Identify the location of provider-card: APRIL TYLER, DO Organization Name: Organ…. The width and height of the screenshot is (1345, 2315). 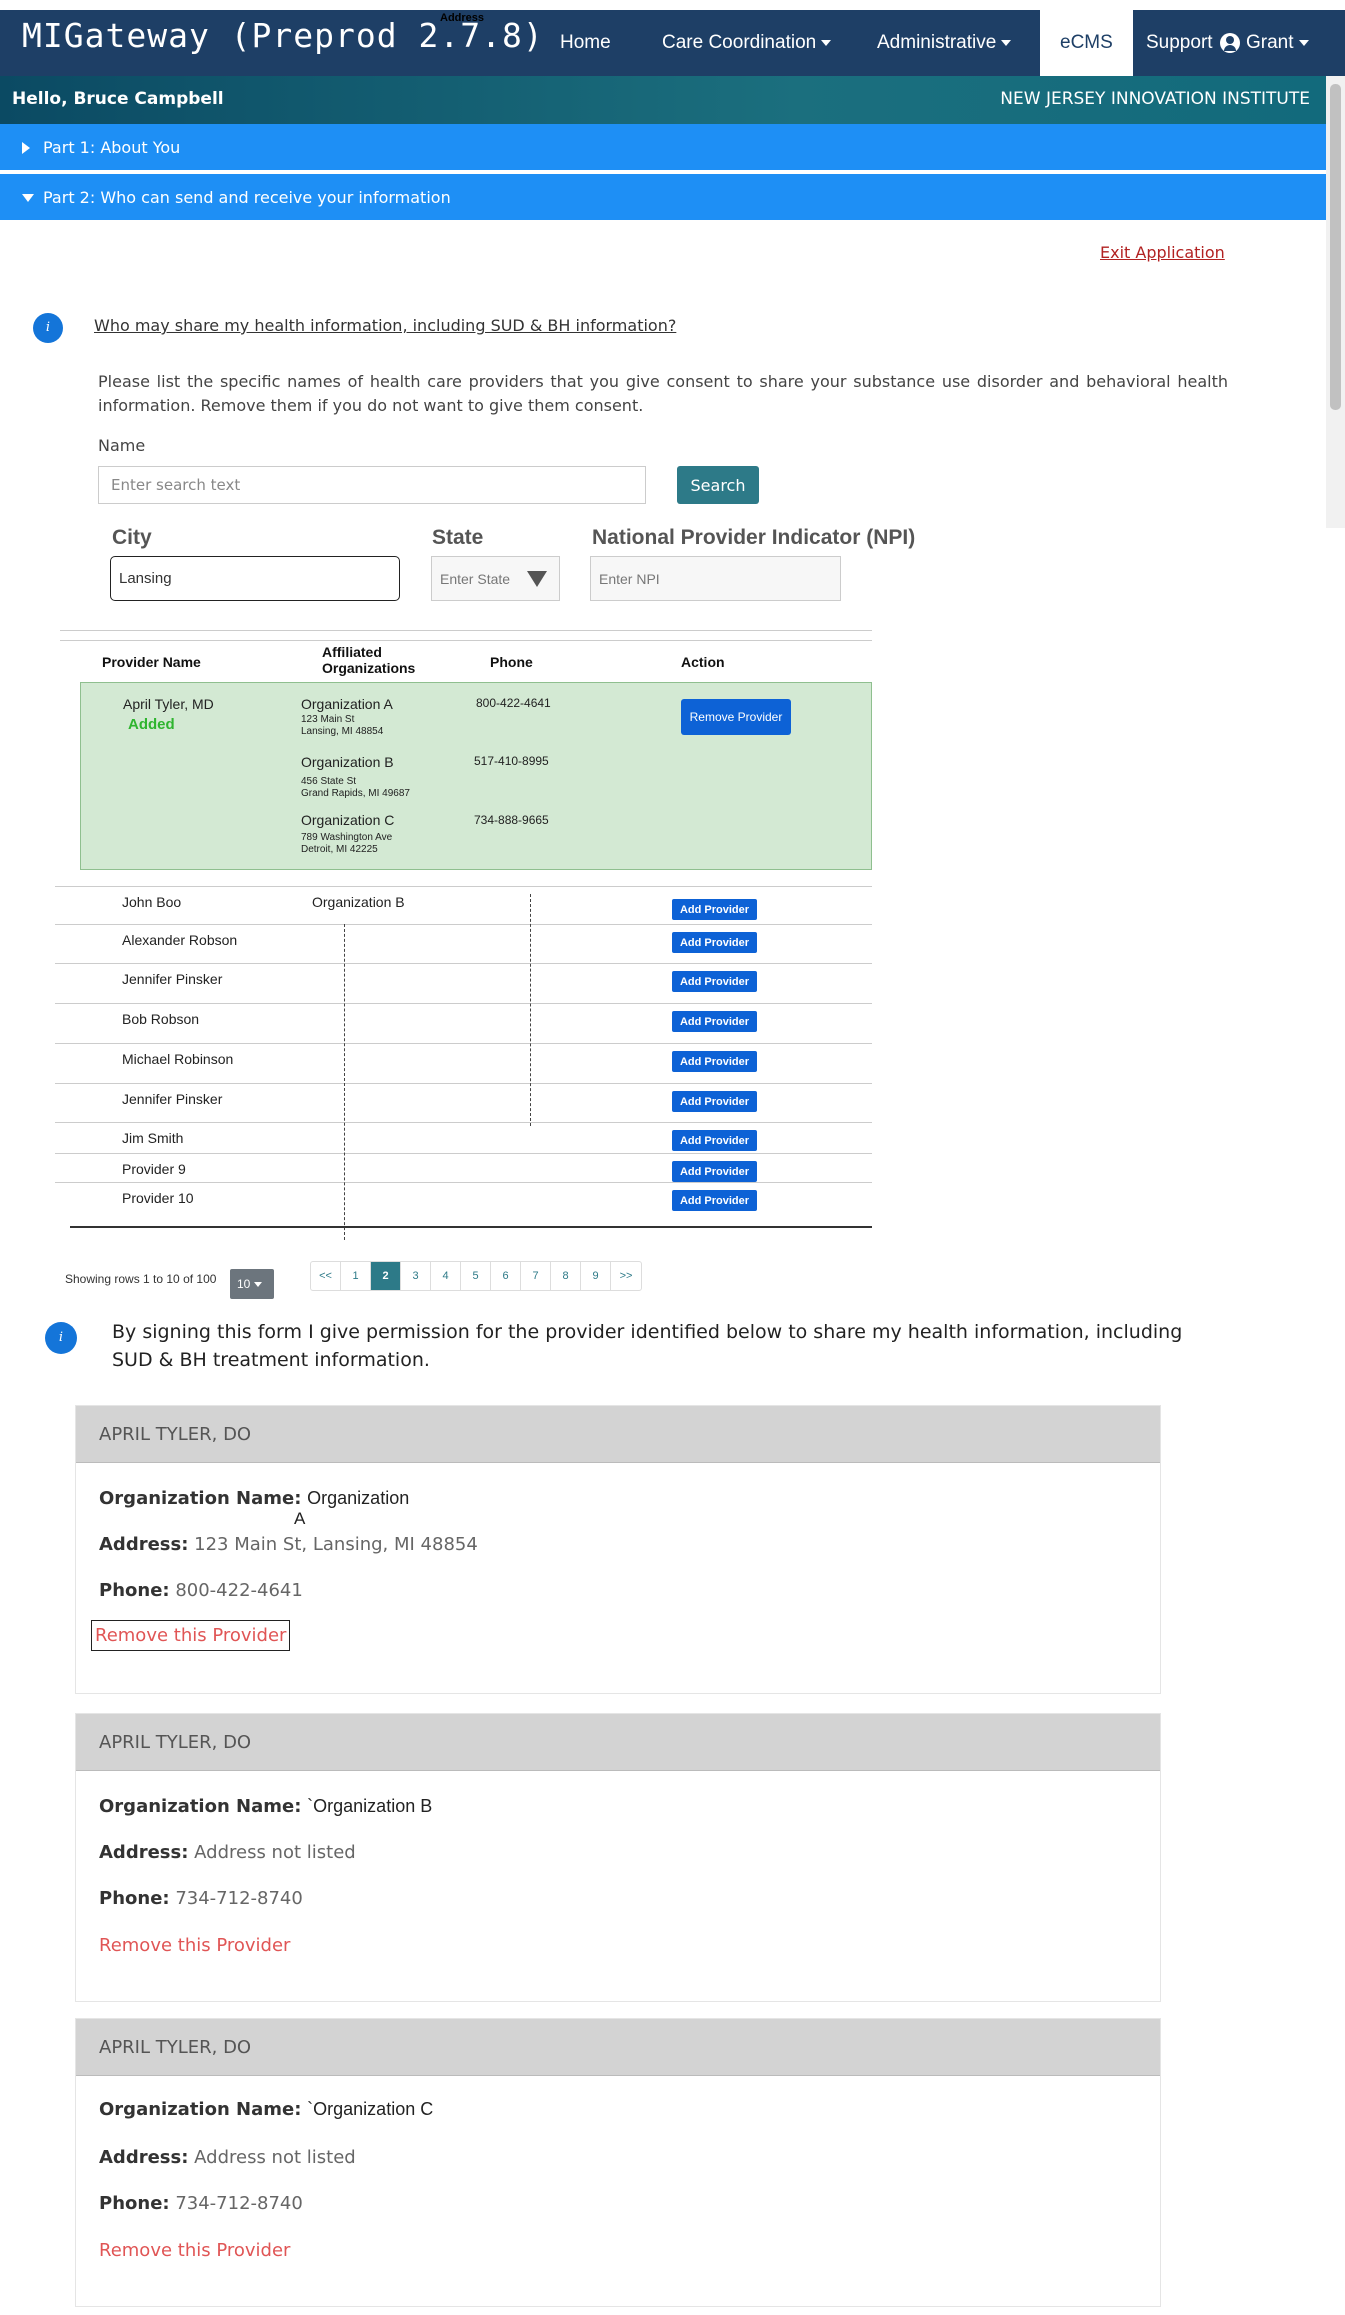
(618, 1549).